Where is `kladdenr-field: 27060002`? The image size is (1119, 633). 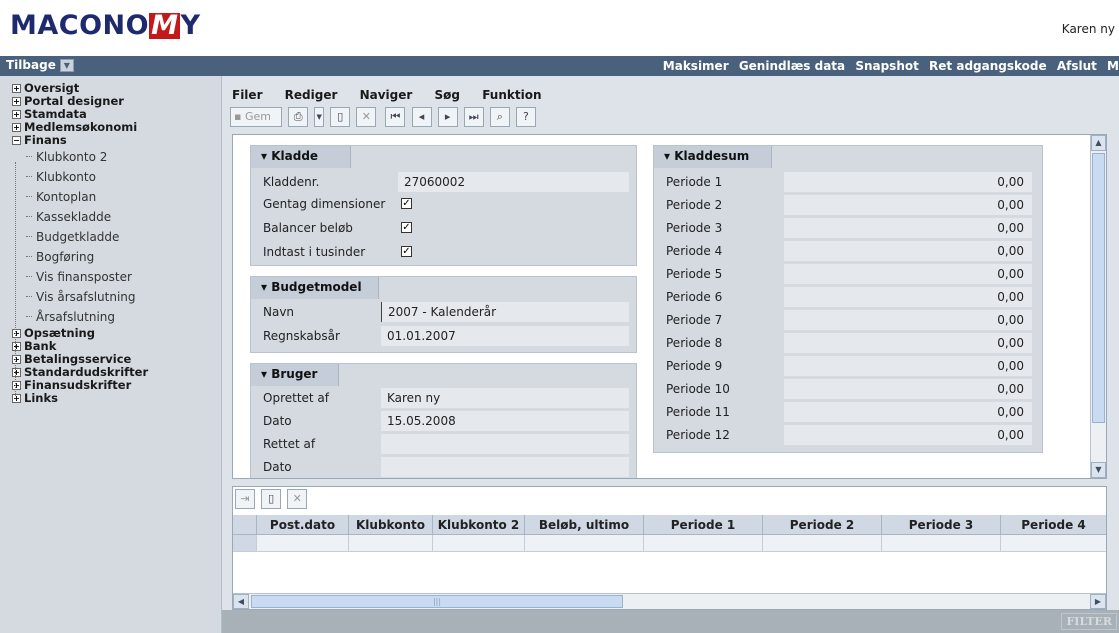 kladdenr-field: 27060002 is located at coordinates (513, 182).